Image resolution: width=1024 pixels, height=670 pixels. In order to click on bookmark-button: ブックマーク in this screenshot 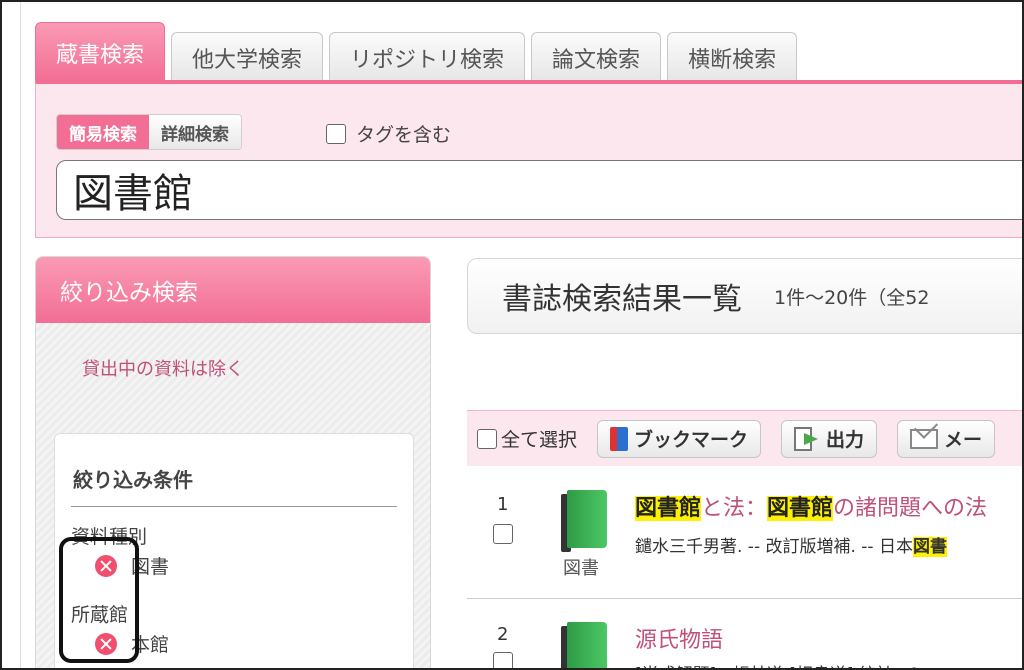, I will do `click(679, 438)`.